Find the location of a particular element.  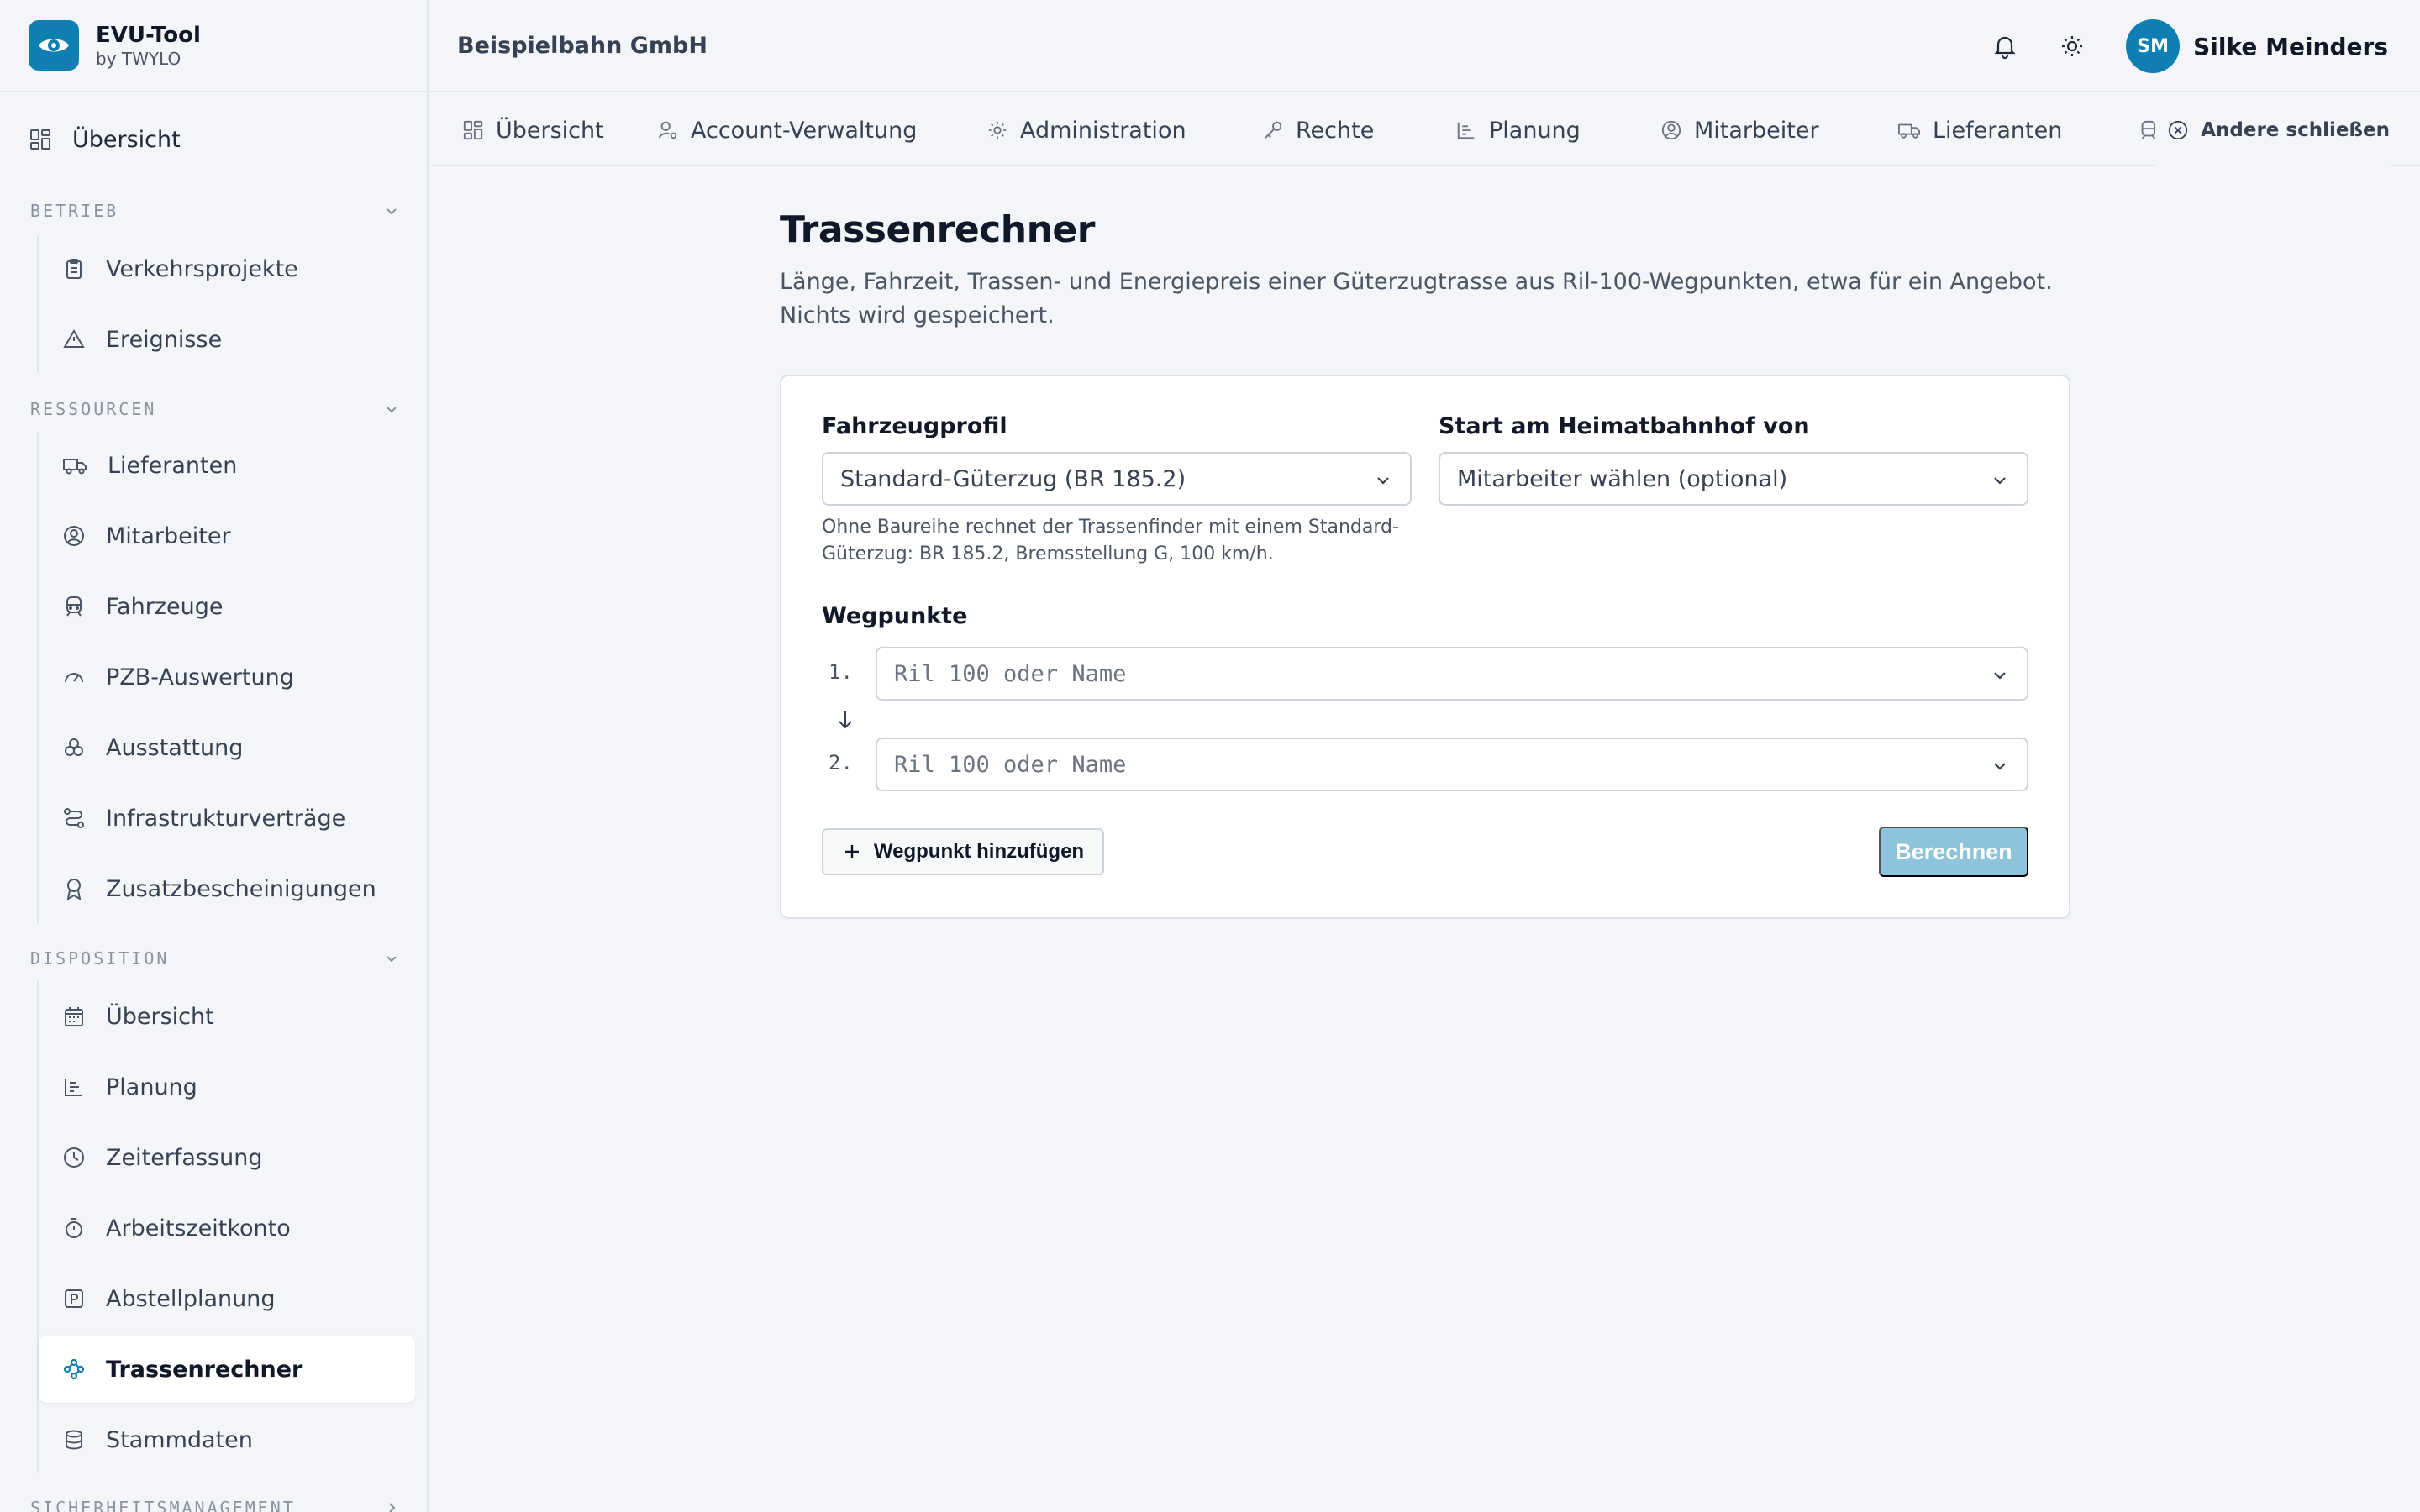

sidebar-item-label: Verkehrsprojekte is located at coordinates (202, 268).